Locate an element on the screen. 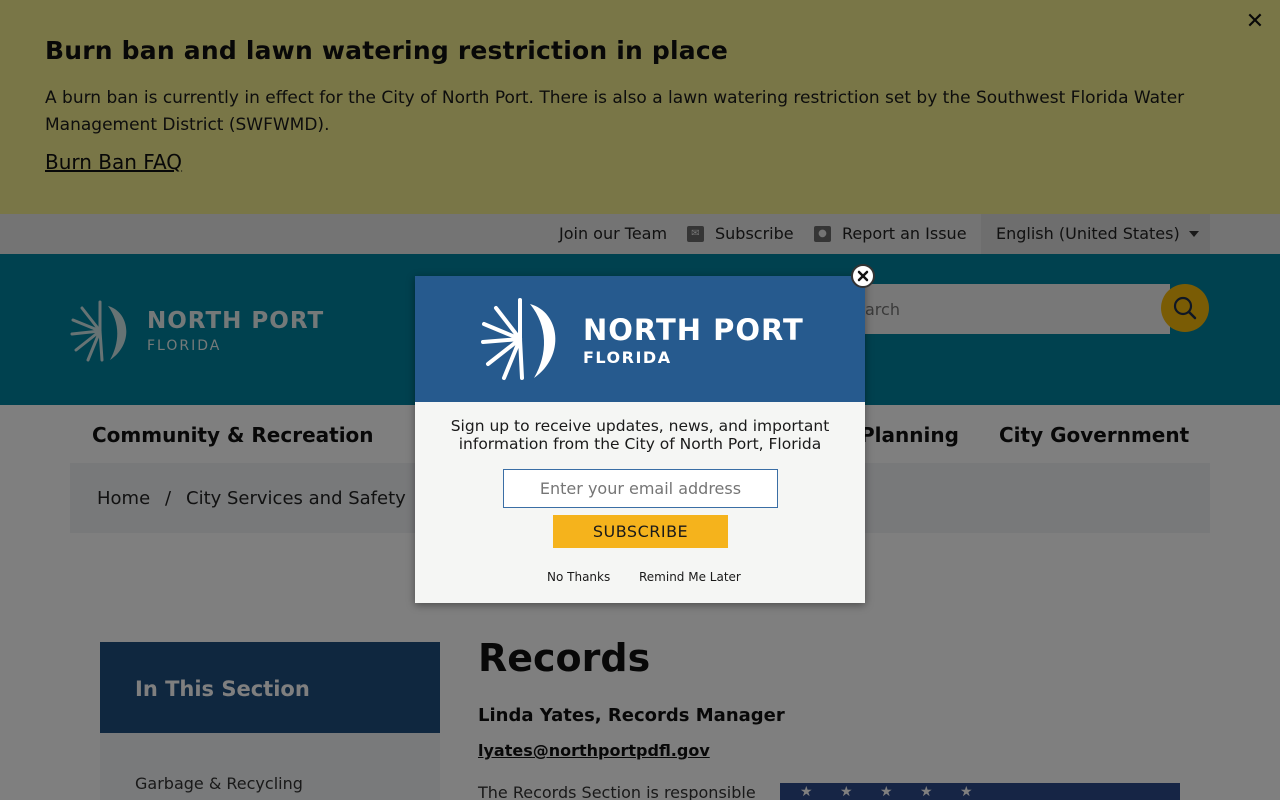  close-icon is located at coordinates (863, 276).